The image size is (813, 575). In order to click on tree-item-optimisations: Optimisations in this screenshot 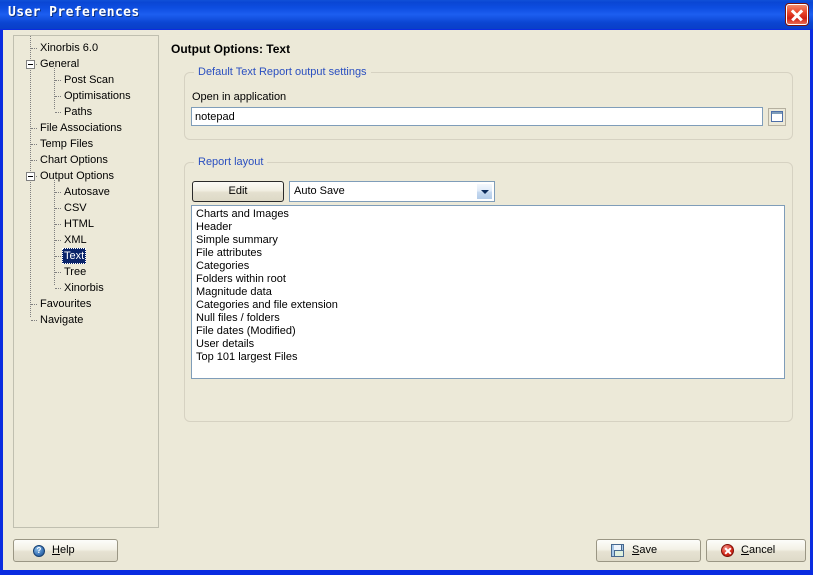, I will do `click(86, 96)`.